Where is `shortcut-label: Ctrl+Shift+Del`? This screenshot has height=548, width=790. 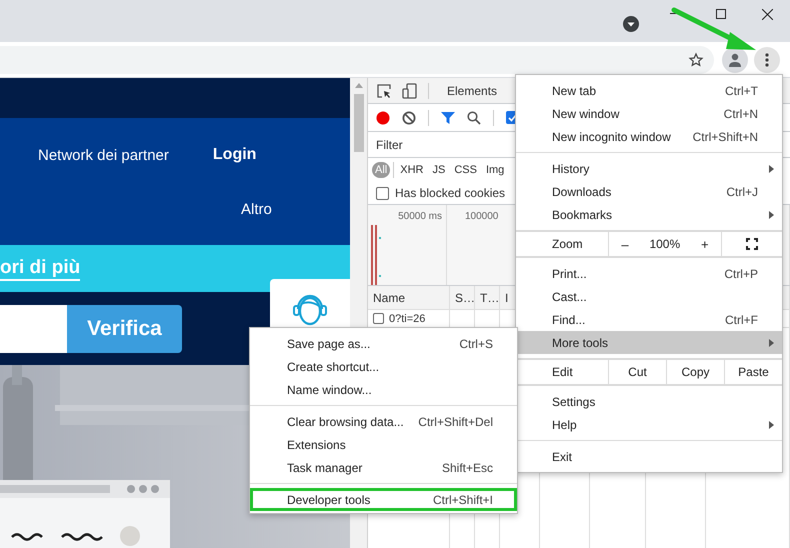 shortcut-label: Ctrl+Shift+Del is located at coordinates (455, 421).